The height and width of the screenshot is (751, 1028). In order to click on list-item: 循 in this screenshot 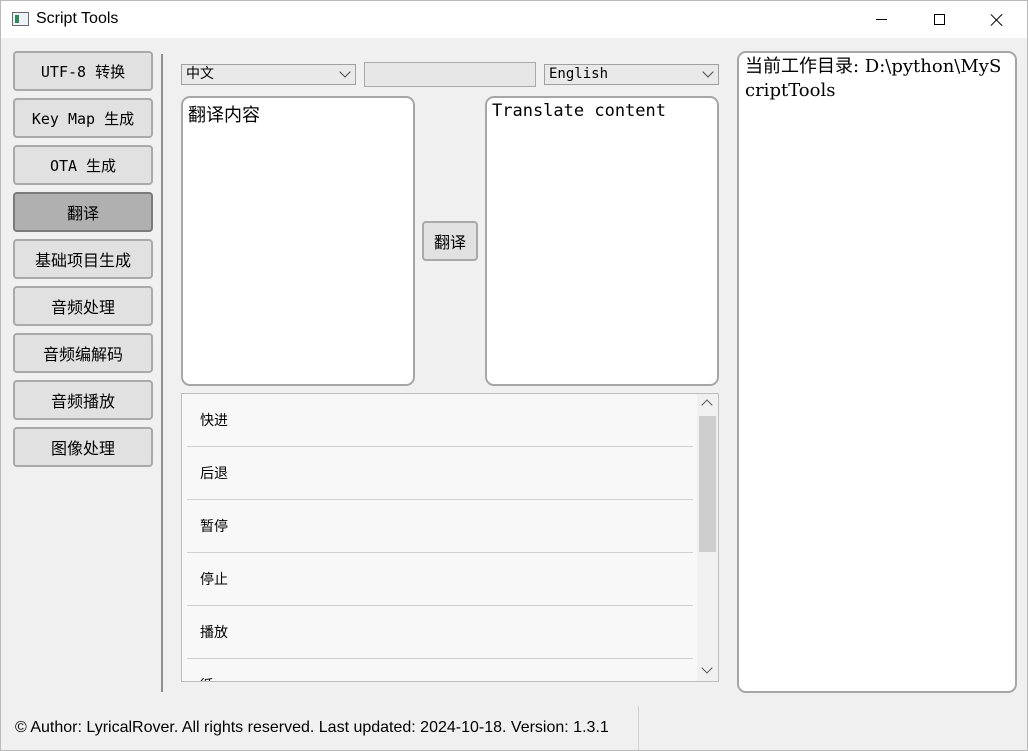, I will do `click(440, 670)`.